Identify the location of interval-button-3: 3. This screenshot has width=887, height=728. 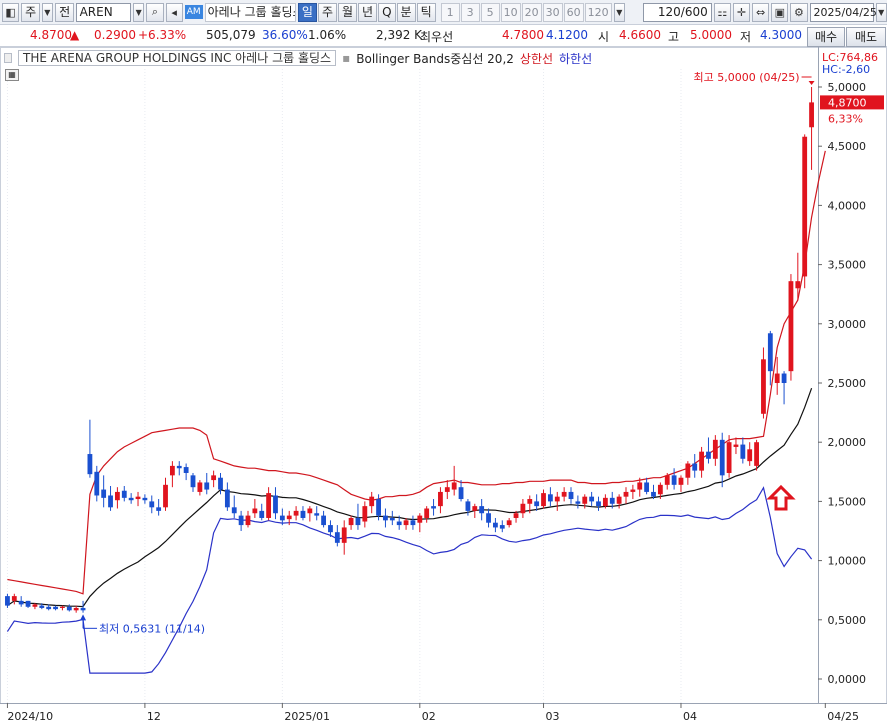
(470, 12).